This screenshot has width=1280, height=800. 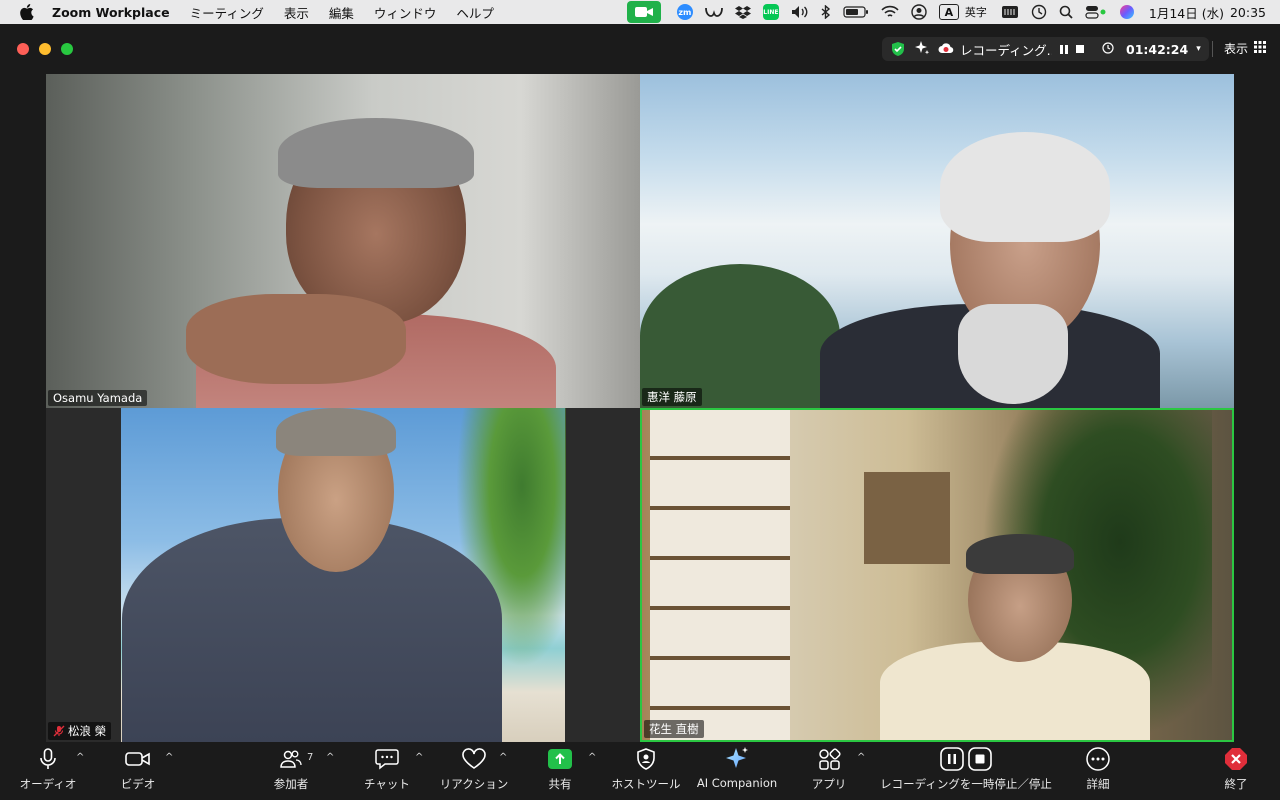 What do you see at coordinates (341, 12) in the screenshot?
I see `menu-edit: 編集` at bounding box center [341, 12].